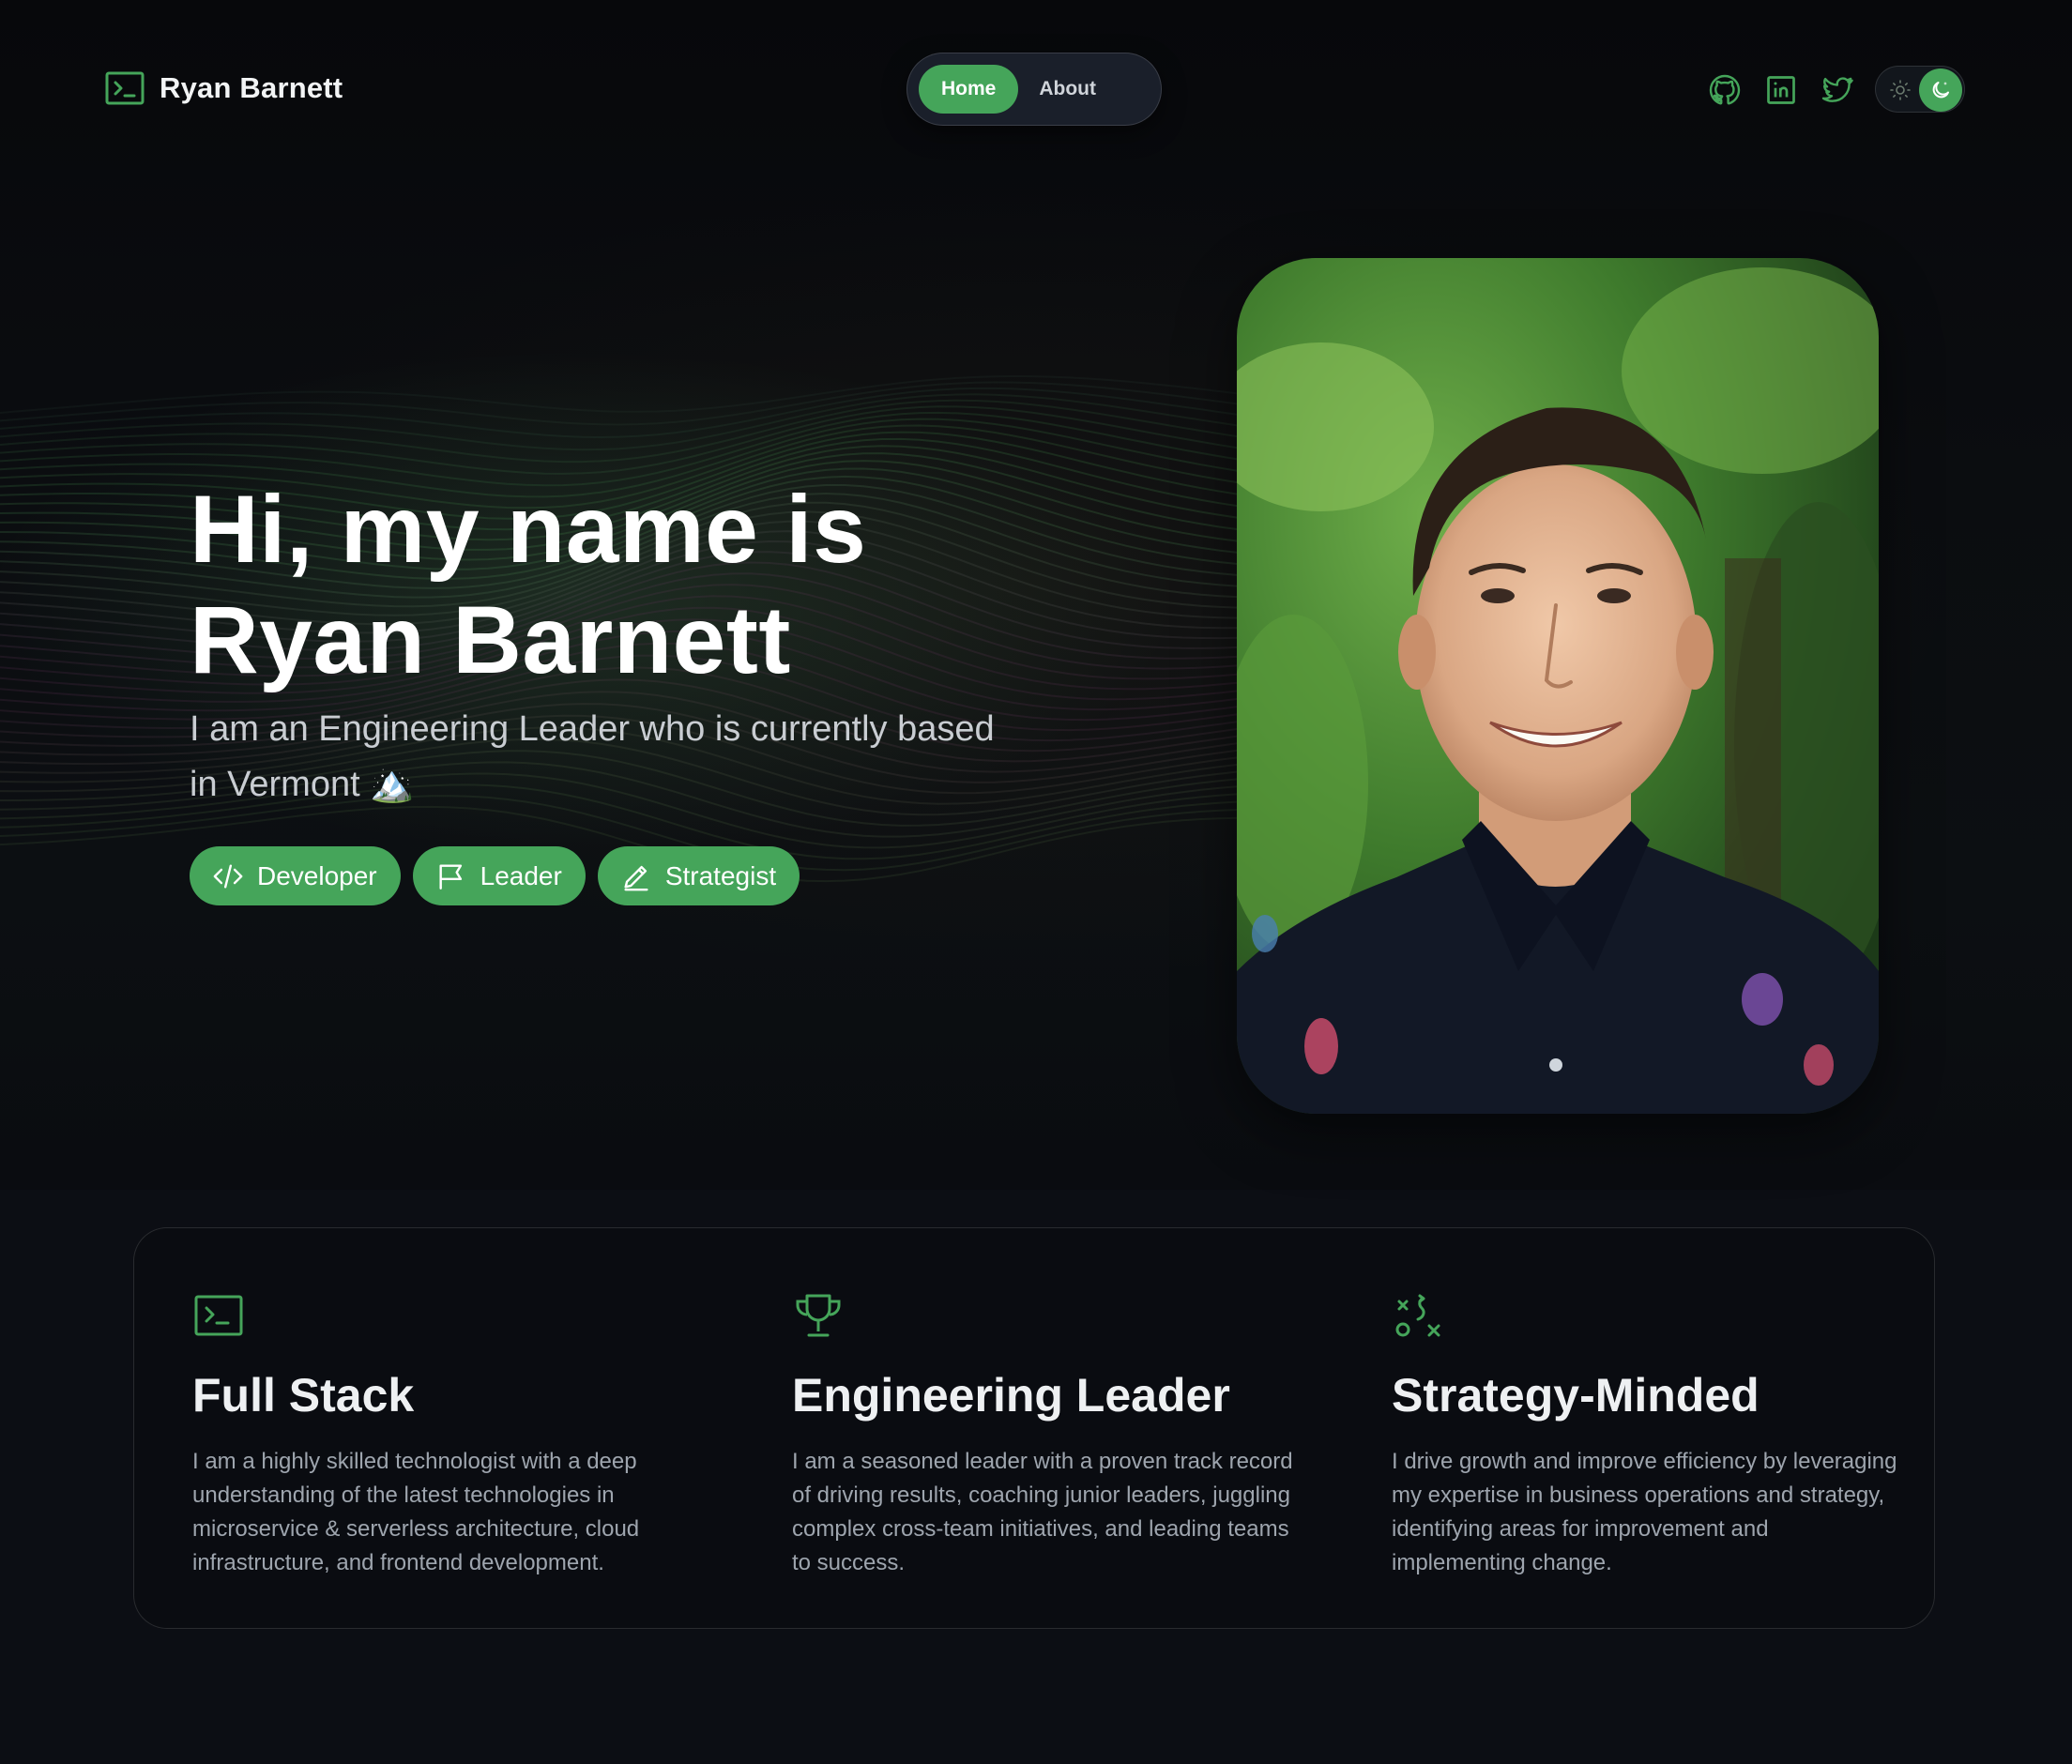 The height and width of the screenshot is (1764, 2072). I want to click on flag-icon, so click(451, 876).